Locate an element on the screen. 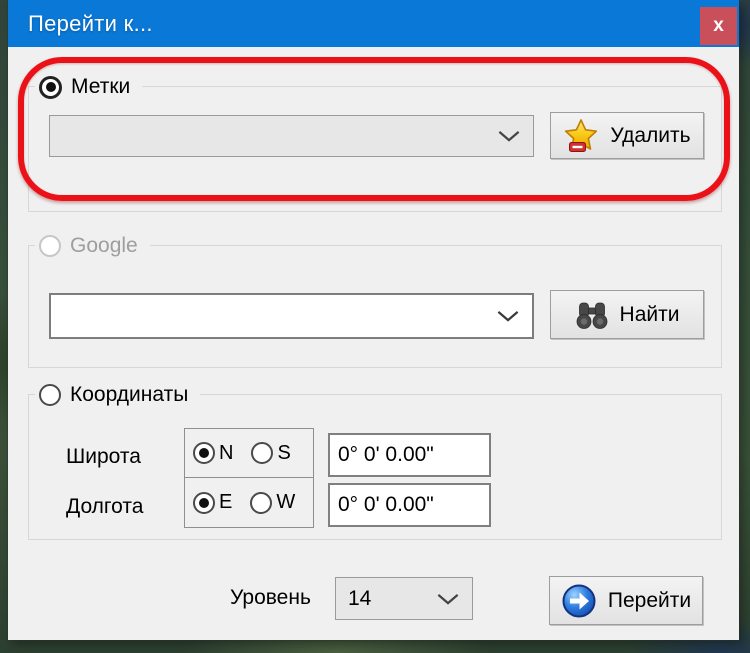 This screenshot has height=653, width=750. latitude-value: 0° 0' 0.00" is located at coordinates (386, 454).